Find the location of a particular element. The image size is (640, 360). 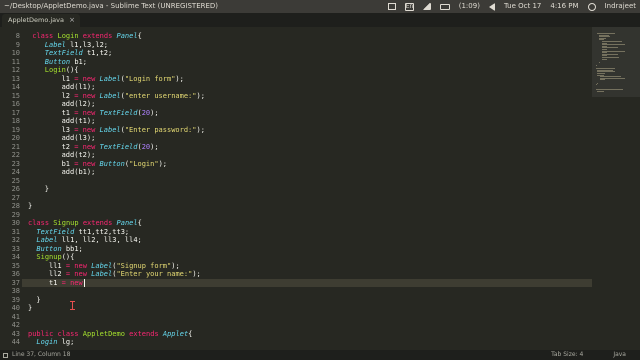

code-line: Login lg; is located at coordinates (55, 342).